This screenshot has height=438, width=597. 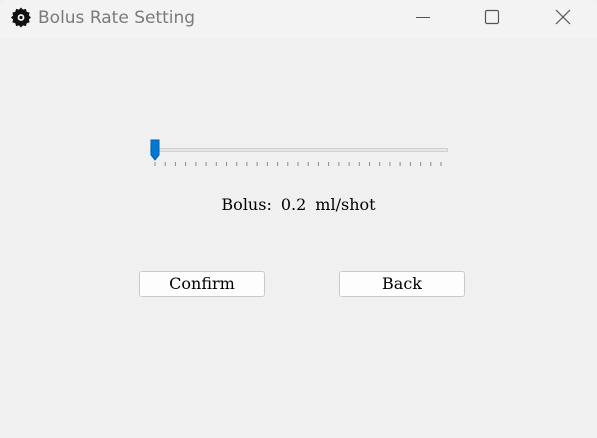 What do you see at coordinates (21, 18) in the screenshot?
I see `gear-icon` at bounding box center [21, 18].